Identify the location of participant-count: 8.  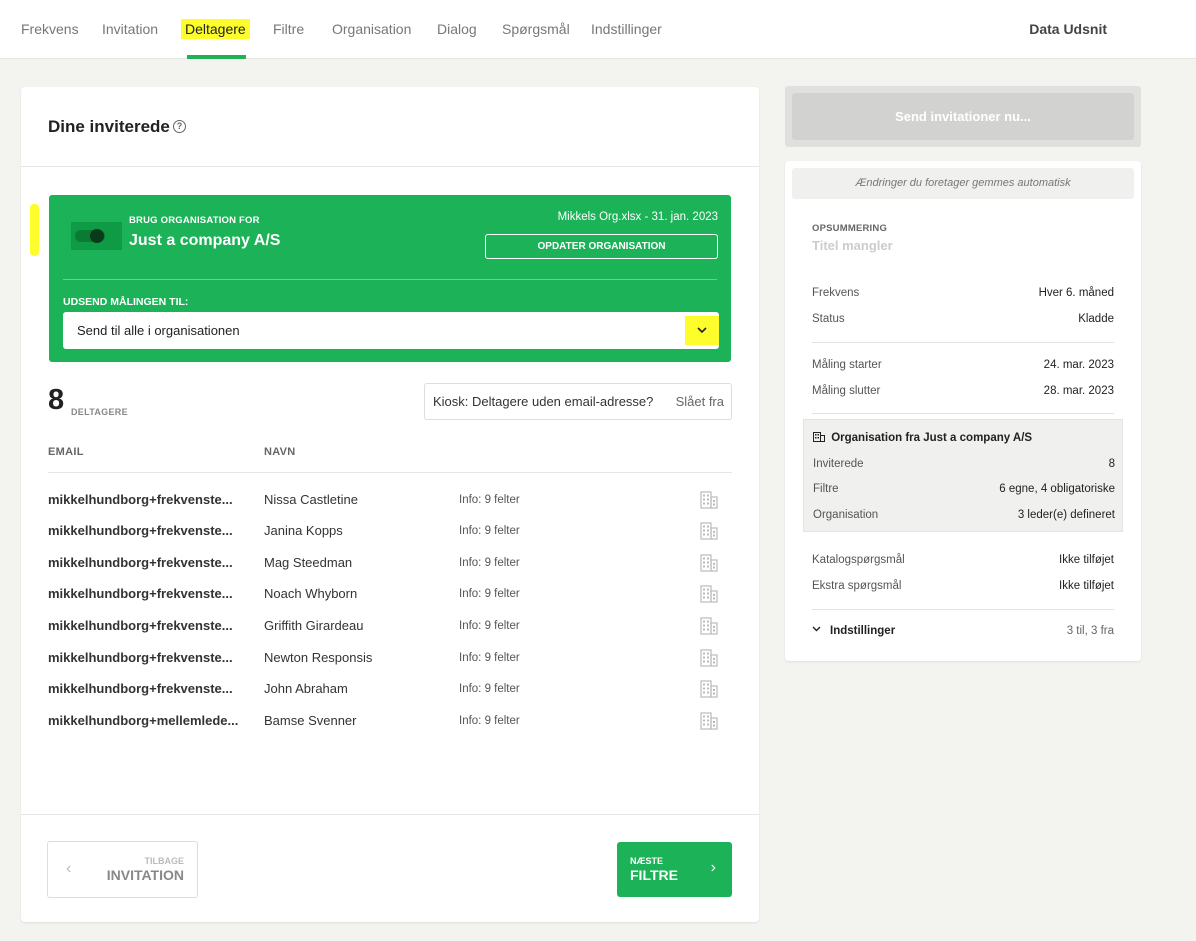
(56, 400).